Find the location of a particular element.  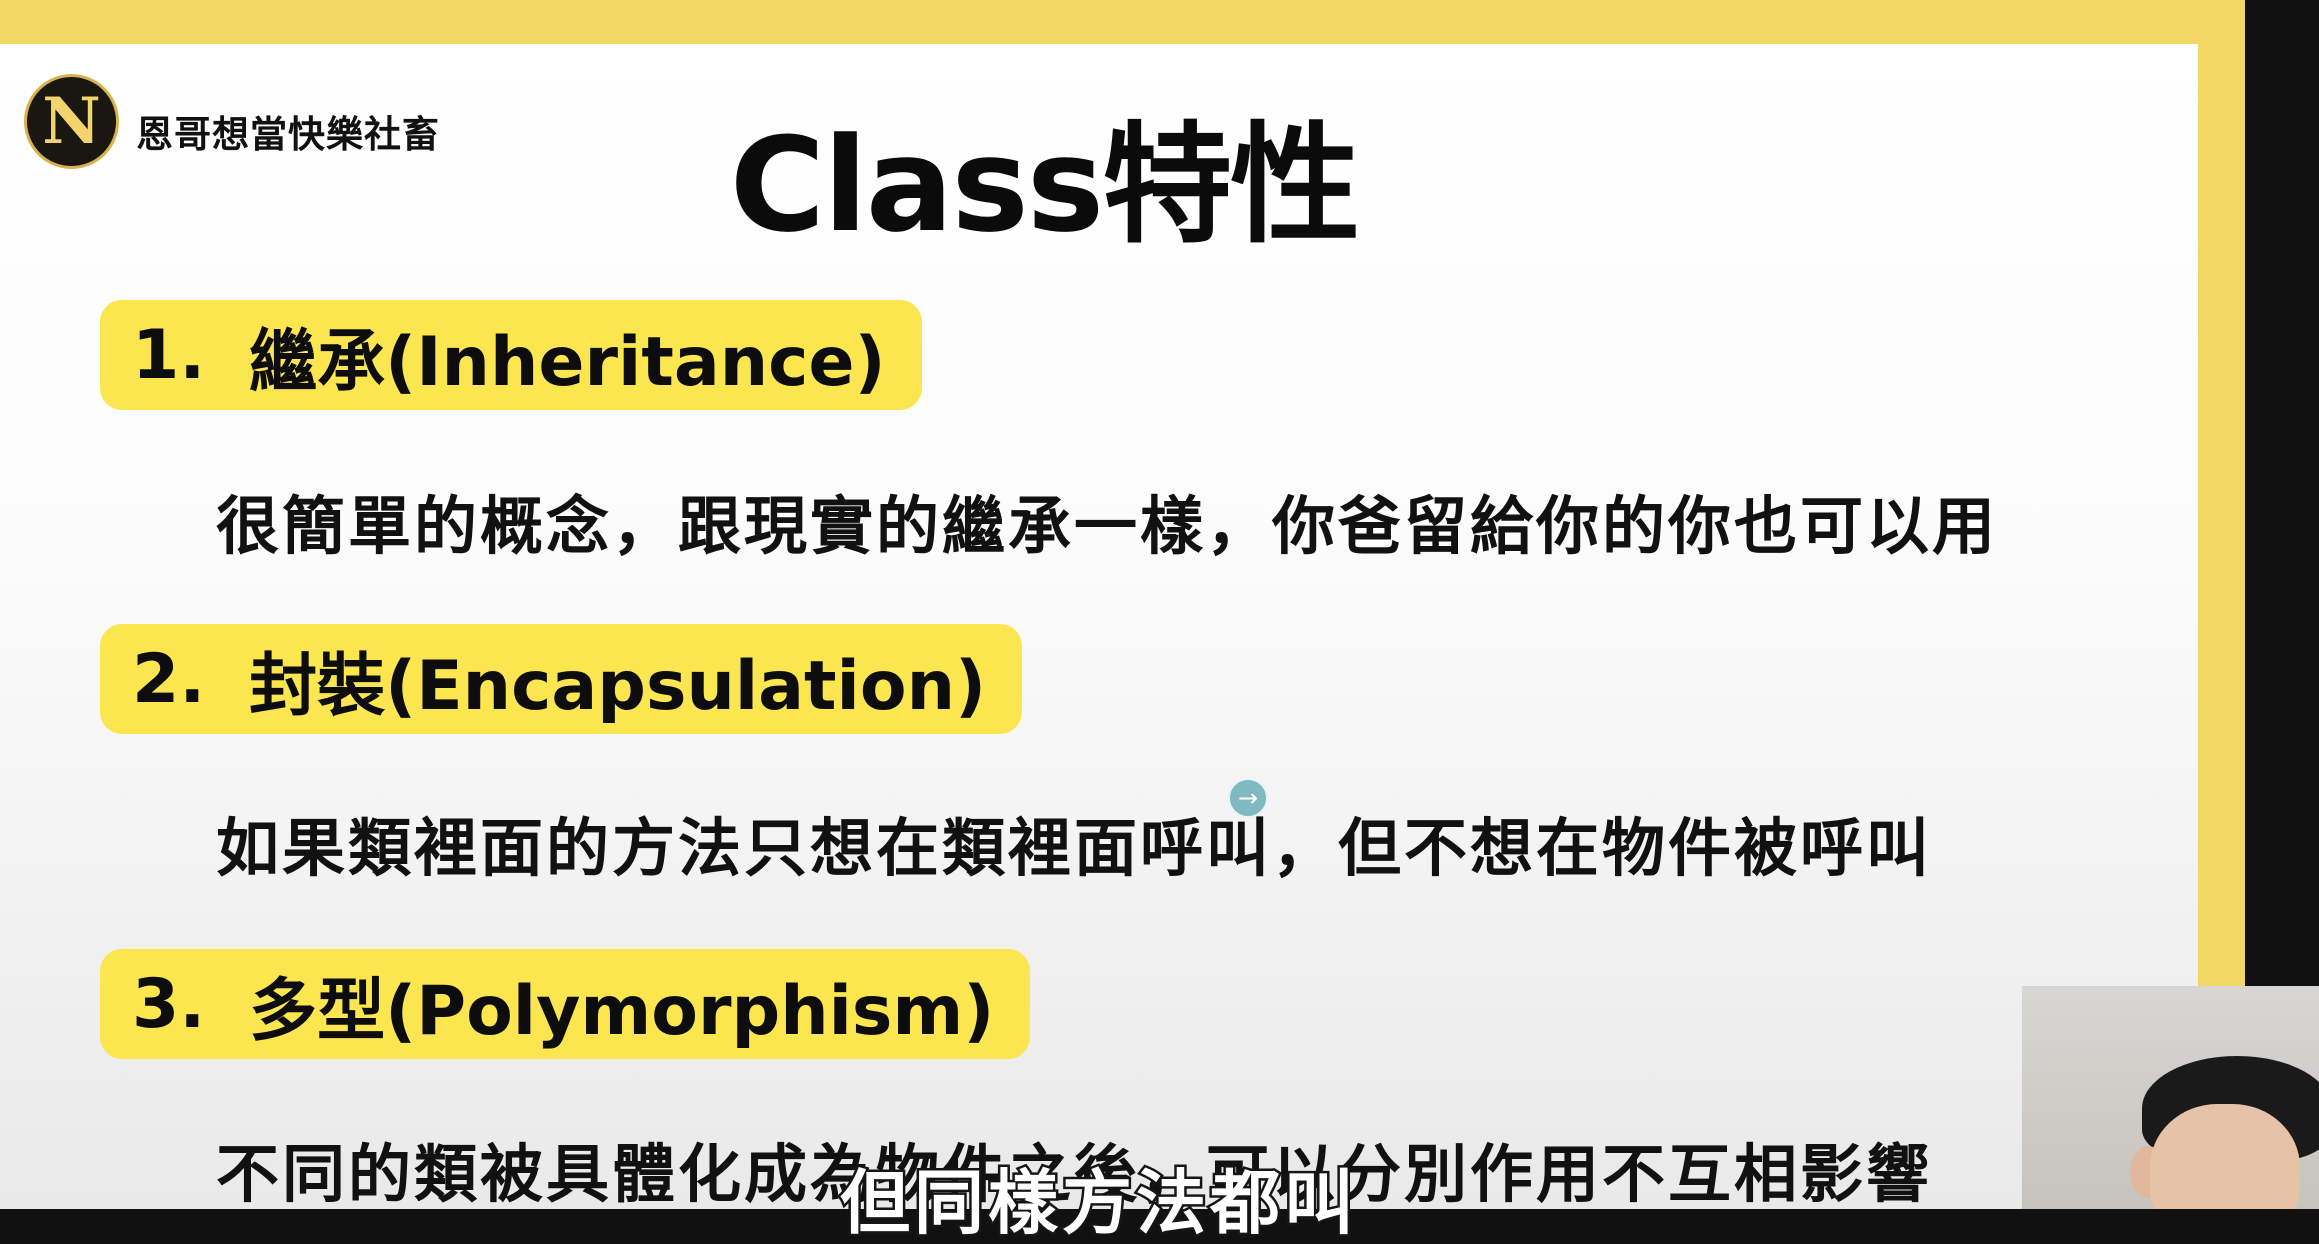

video-subtitle: 但同樣方法都叫 is located at coordinates (1098, 1203).